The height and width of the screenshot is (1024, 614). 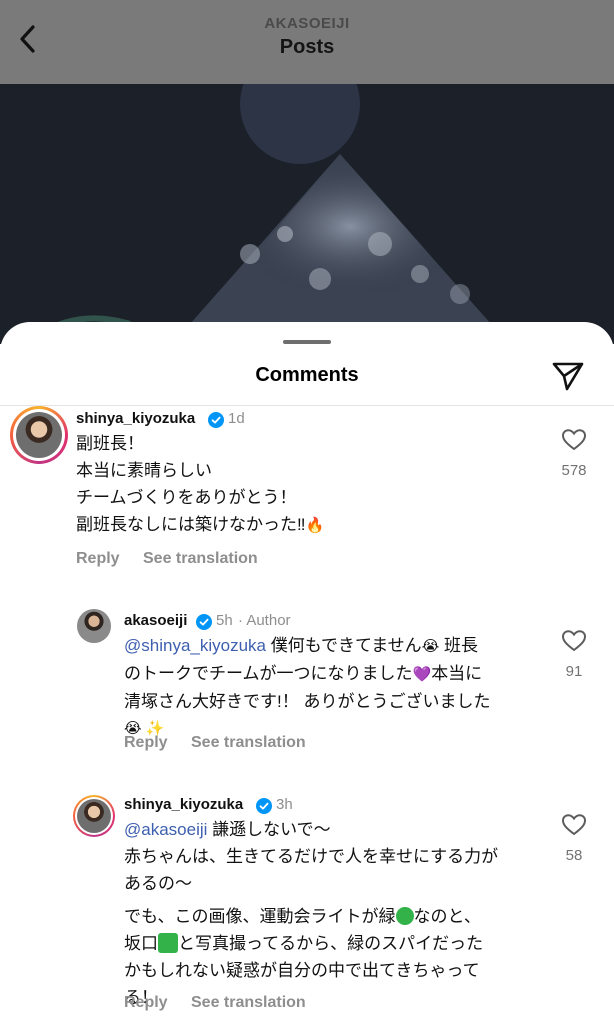 I want to click on comment-line-text: 僕何もできてません, so click(x=344, y=645).